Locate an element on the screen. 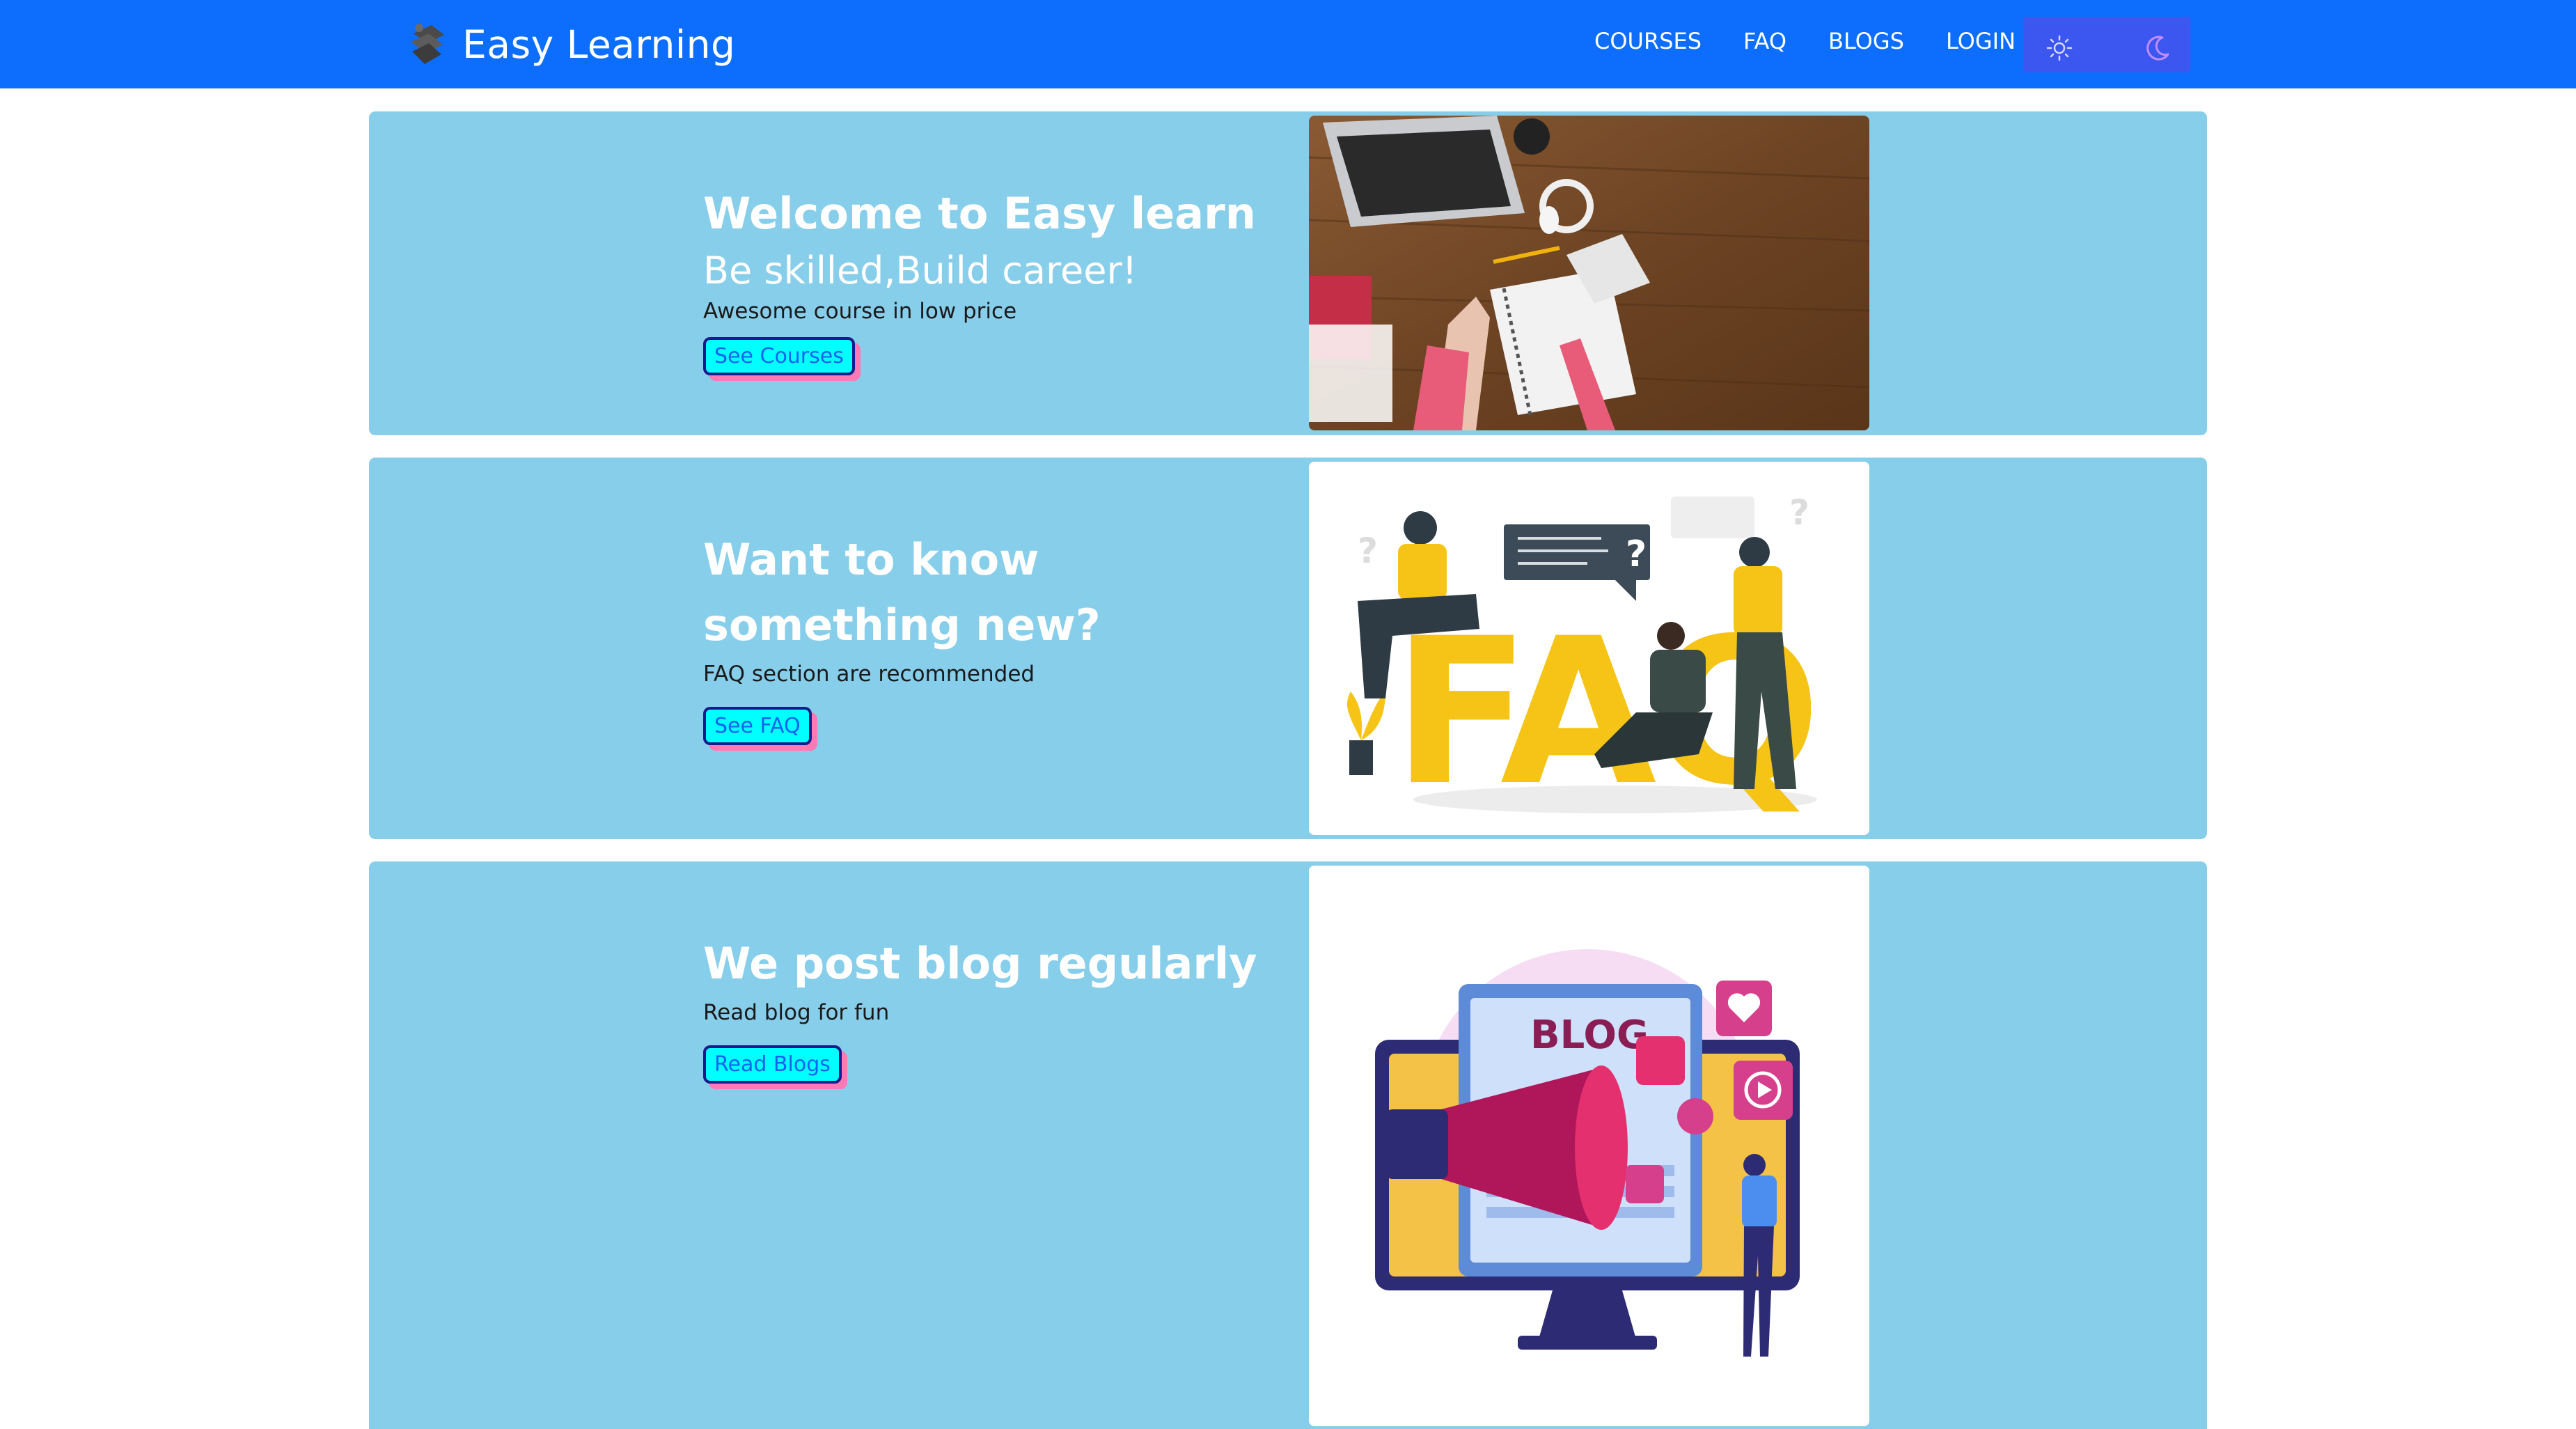 Image resolution: width=2576 pixels, height=1429 pixels. desk-photo is located at coordinates (1589, 273).